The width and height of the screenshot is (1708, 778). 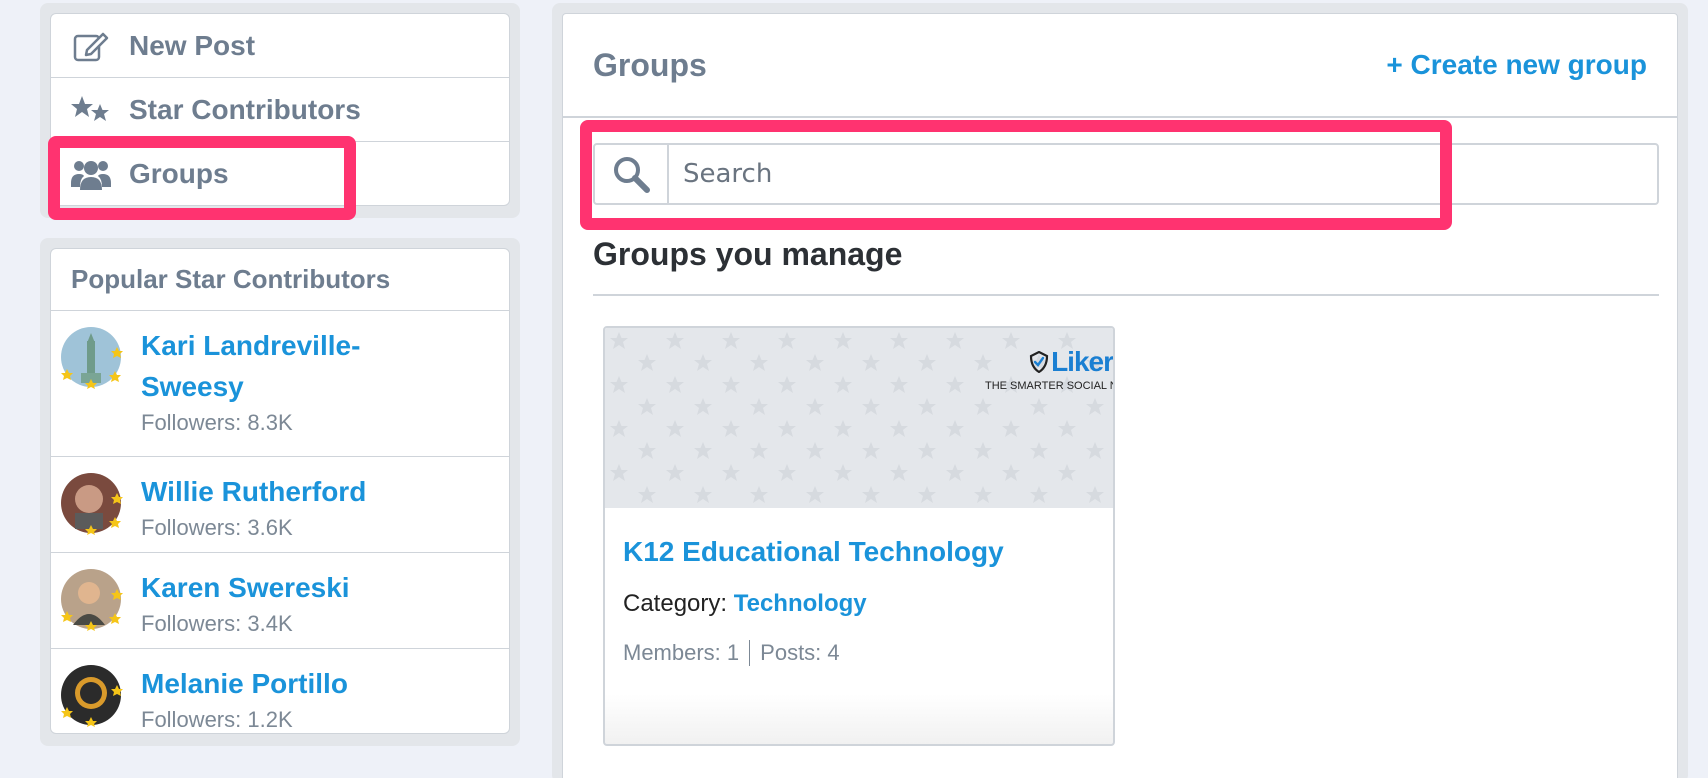 What do you see at coordinates (245, 587) in the screenshot?
I see `contributor-name: Karen Swereski` at bounding box center [245, 587].